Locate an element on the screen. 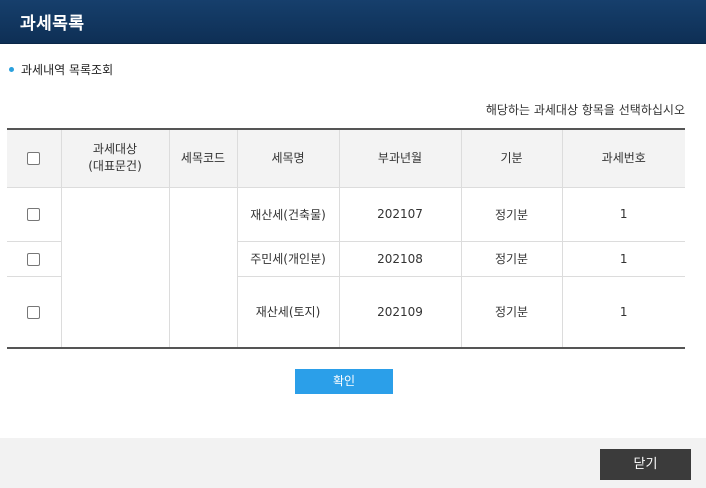 The image size is (706, 488). section-title: 과세내역 목록조회 is located at coordinates (61, 69).